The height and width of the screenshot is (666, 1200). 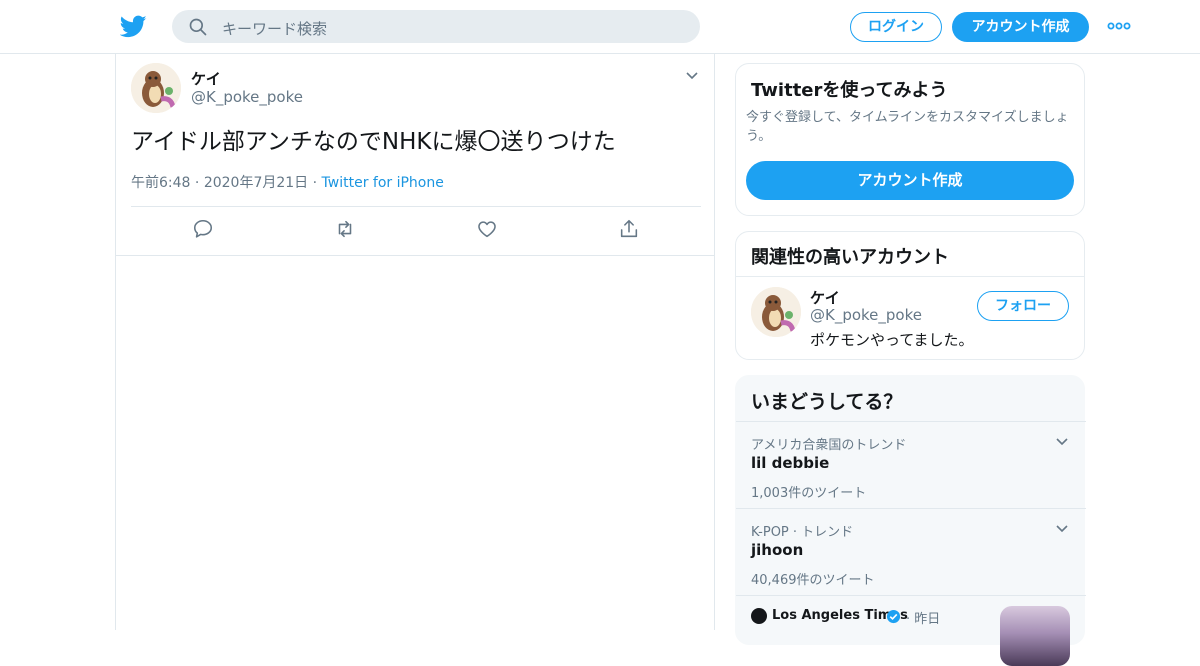 What do you see at coordinates (759, 616) in the screenshot?
I see `publisher-logo-icon` at bounding box center [759, 616].